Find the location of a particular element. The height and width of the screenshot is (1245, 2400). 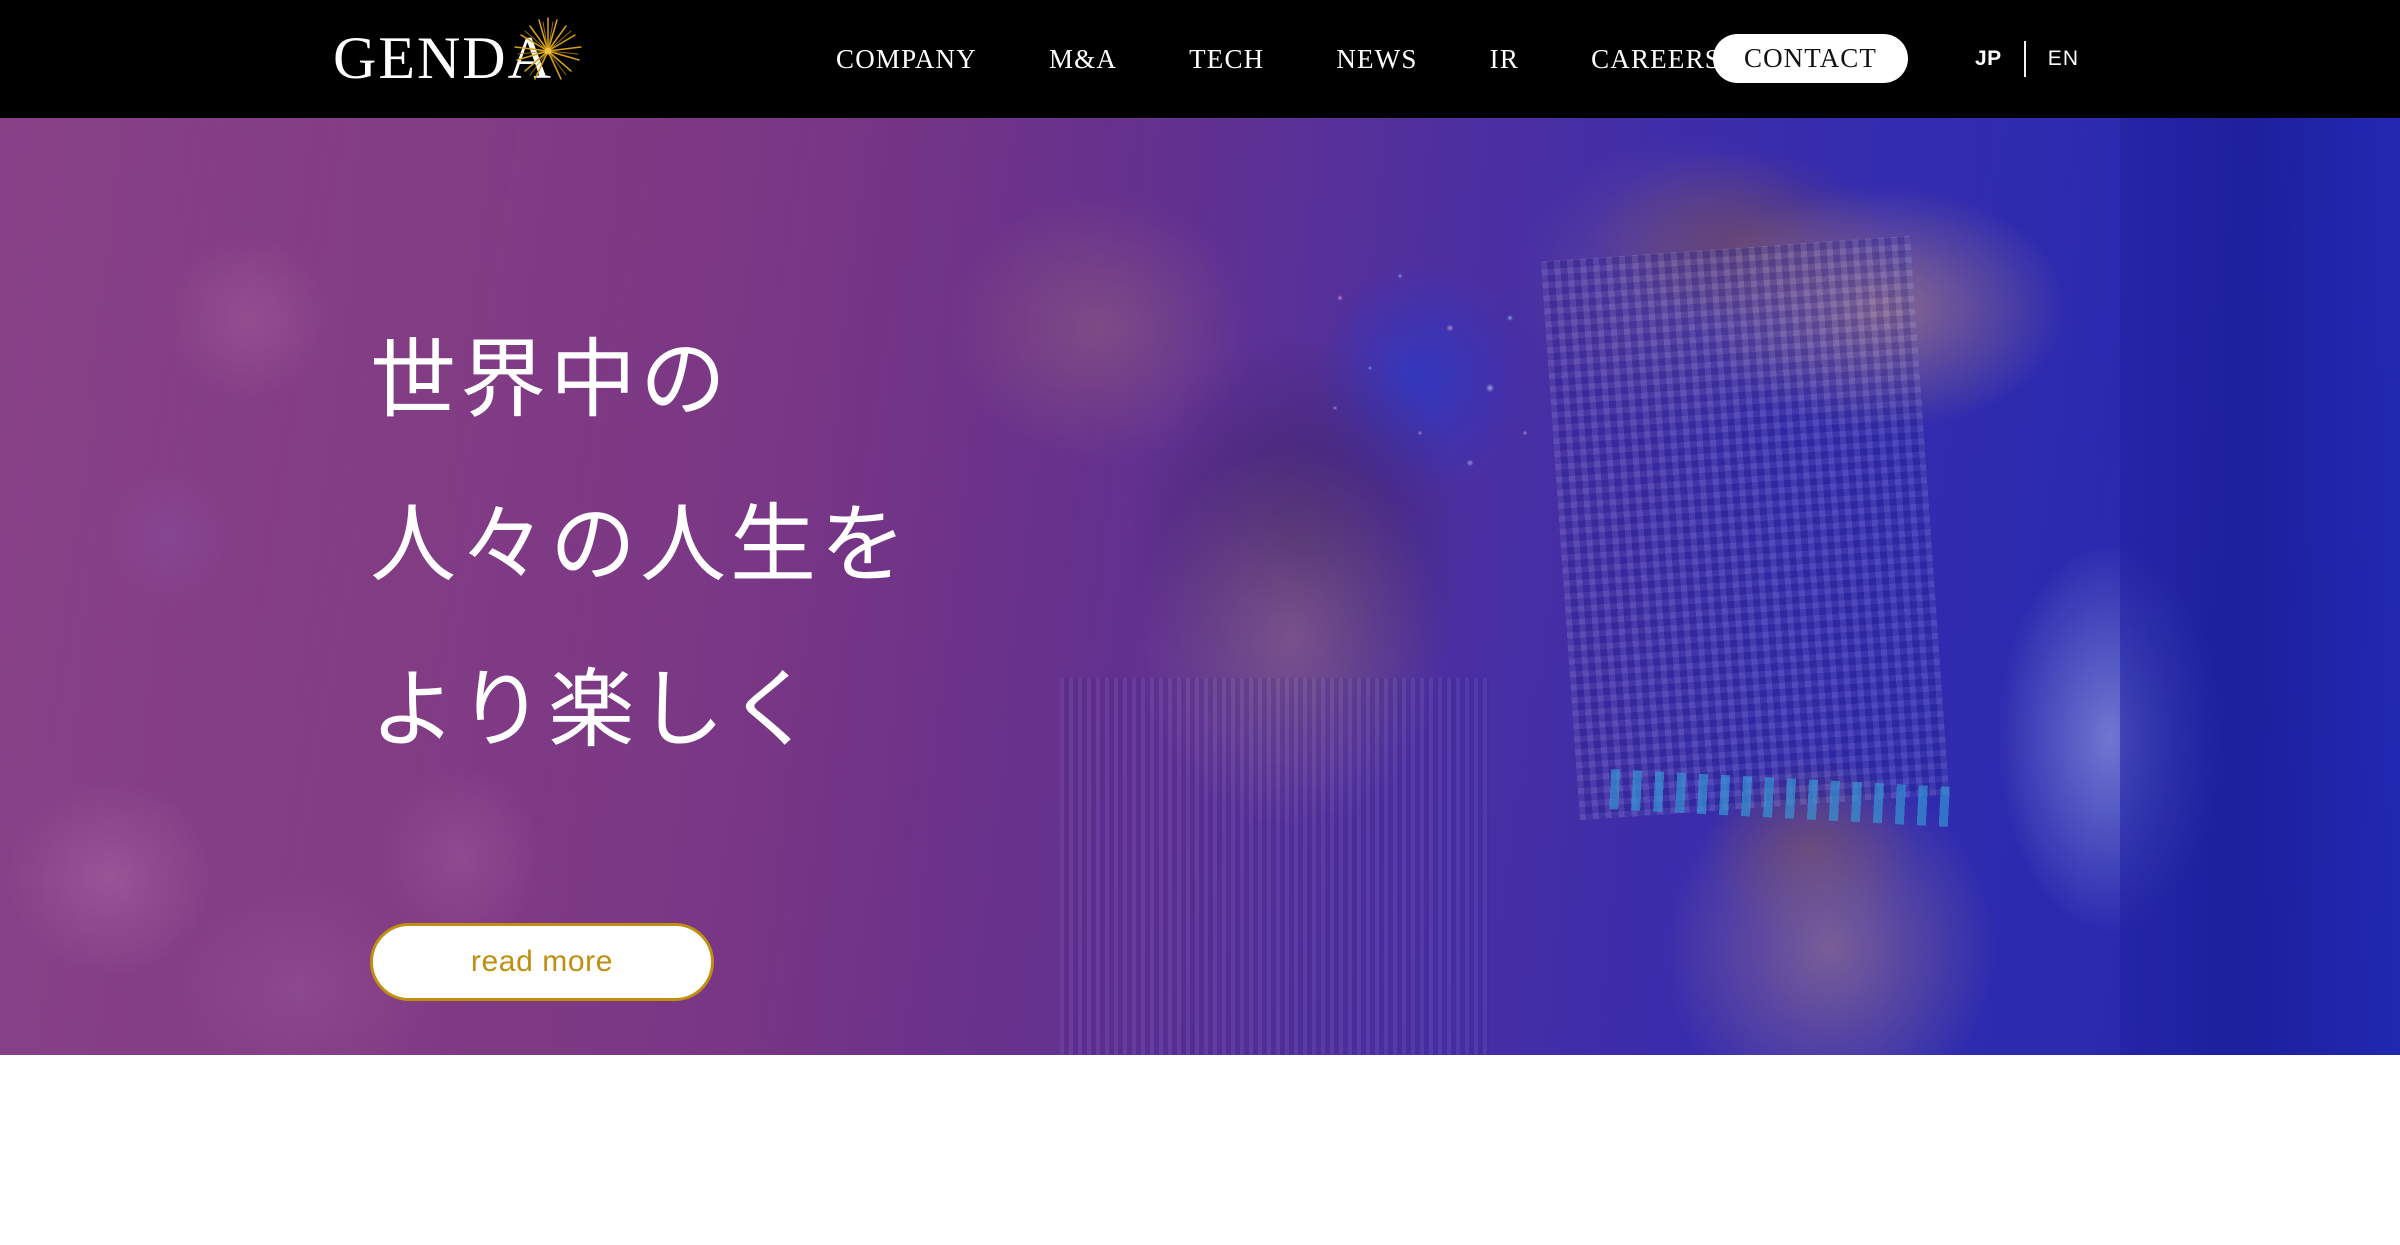

language-switcher: JP EN is located at coordinates (2027, 59).